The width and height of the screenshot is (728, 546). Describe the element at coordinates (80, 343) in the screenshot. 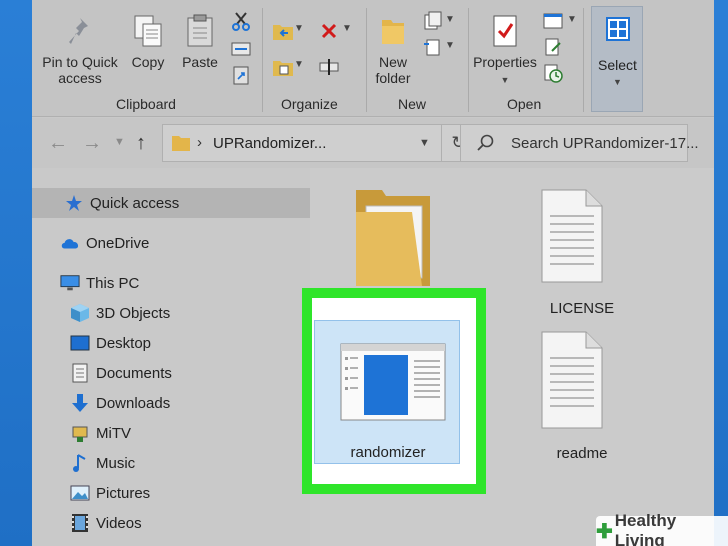

I see `desktop-icon` at that location.